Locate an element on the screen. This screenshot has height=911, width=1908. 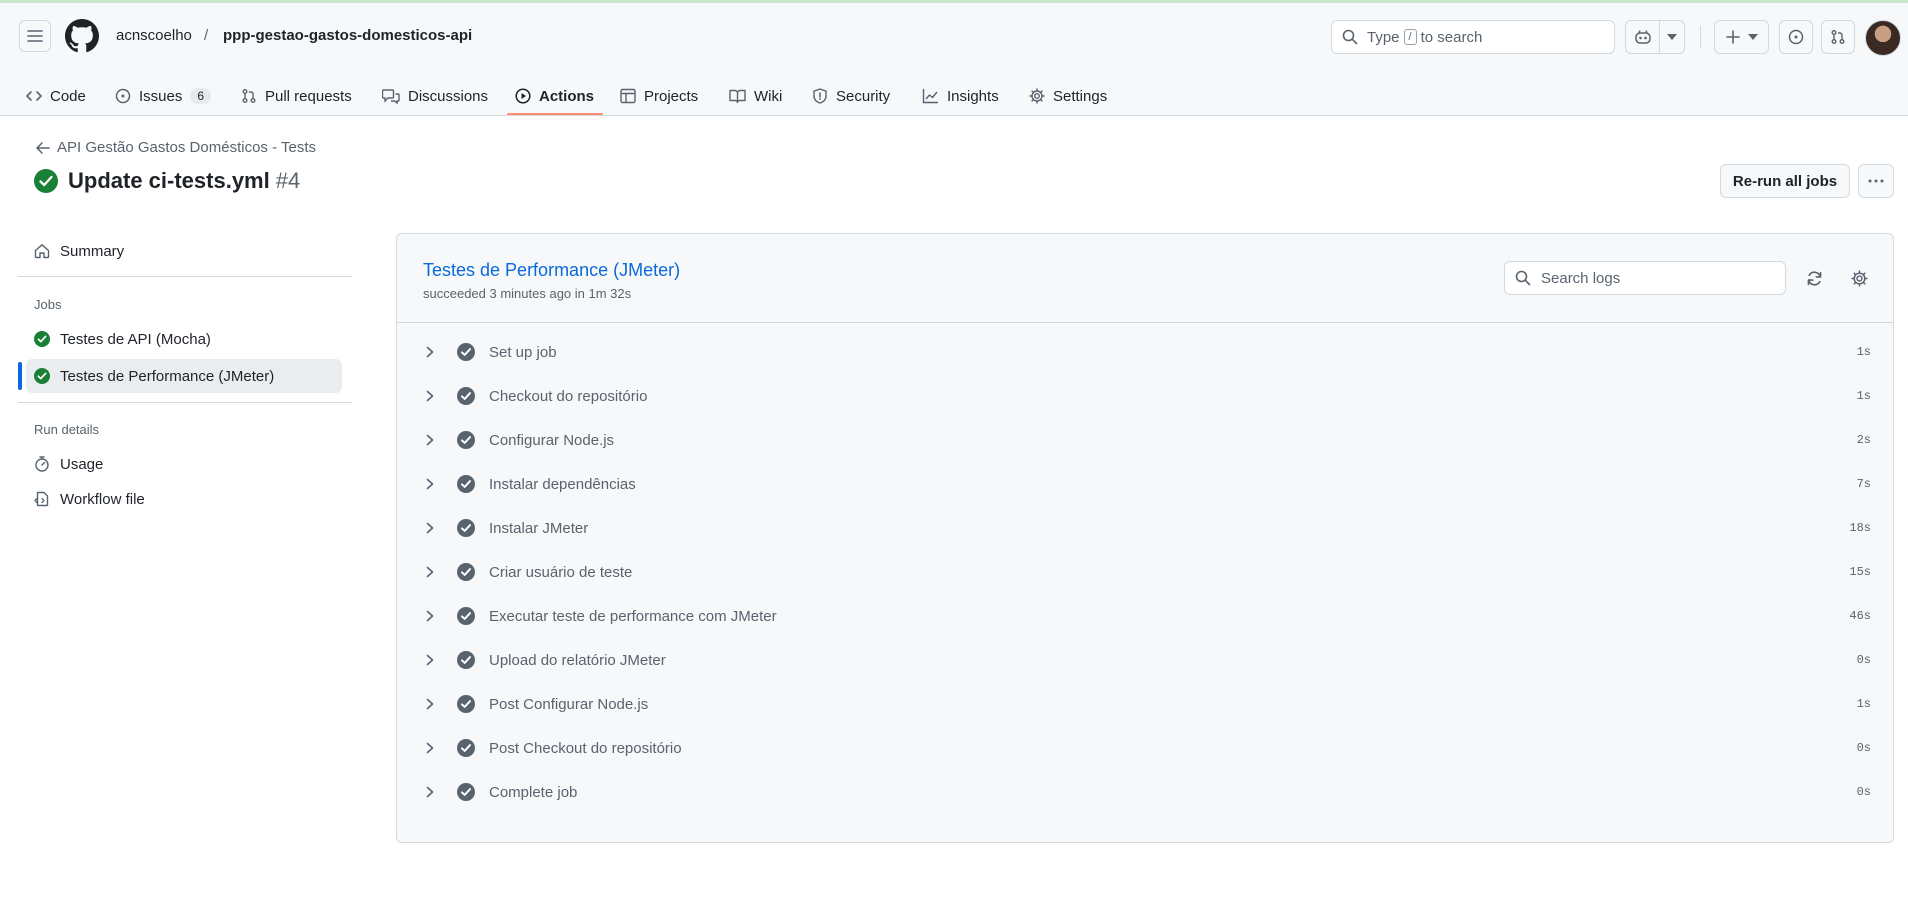
repo-name-link: ppp-gestao-gastos-domesticos-api is located at coordinates (347, 35).